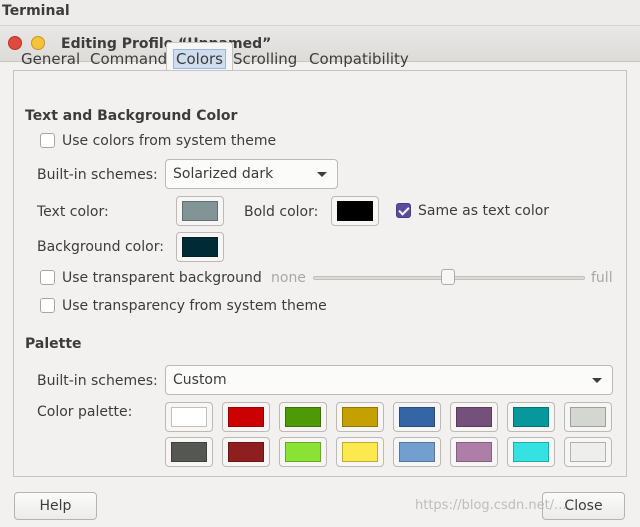  I want to click on bold-color-label: Bold color:, so click(281, 212).